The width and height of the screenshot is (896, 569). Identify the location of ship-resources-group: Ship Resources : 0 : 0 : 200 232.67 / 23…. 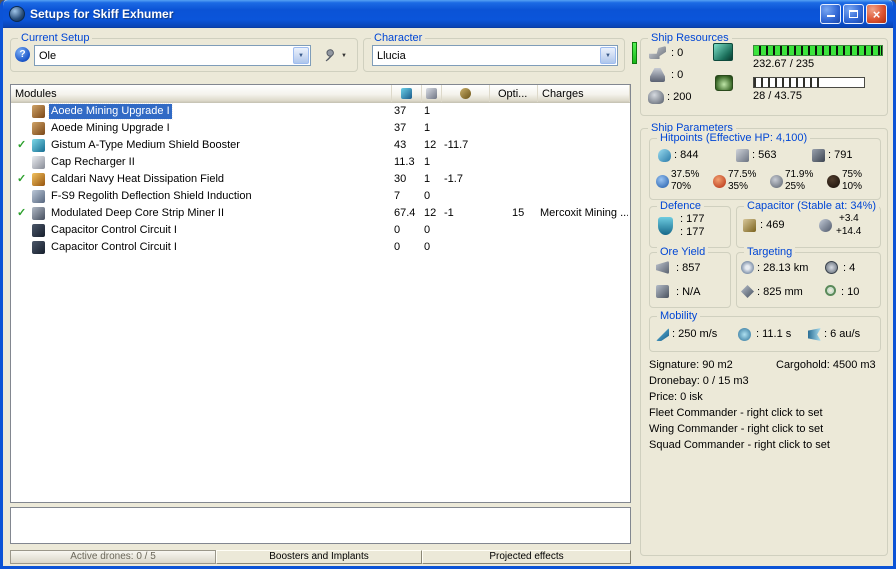
(764, 74).